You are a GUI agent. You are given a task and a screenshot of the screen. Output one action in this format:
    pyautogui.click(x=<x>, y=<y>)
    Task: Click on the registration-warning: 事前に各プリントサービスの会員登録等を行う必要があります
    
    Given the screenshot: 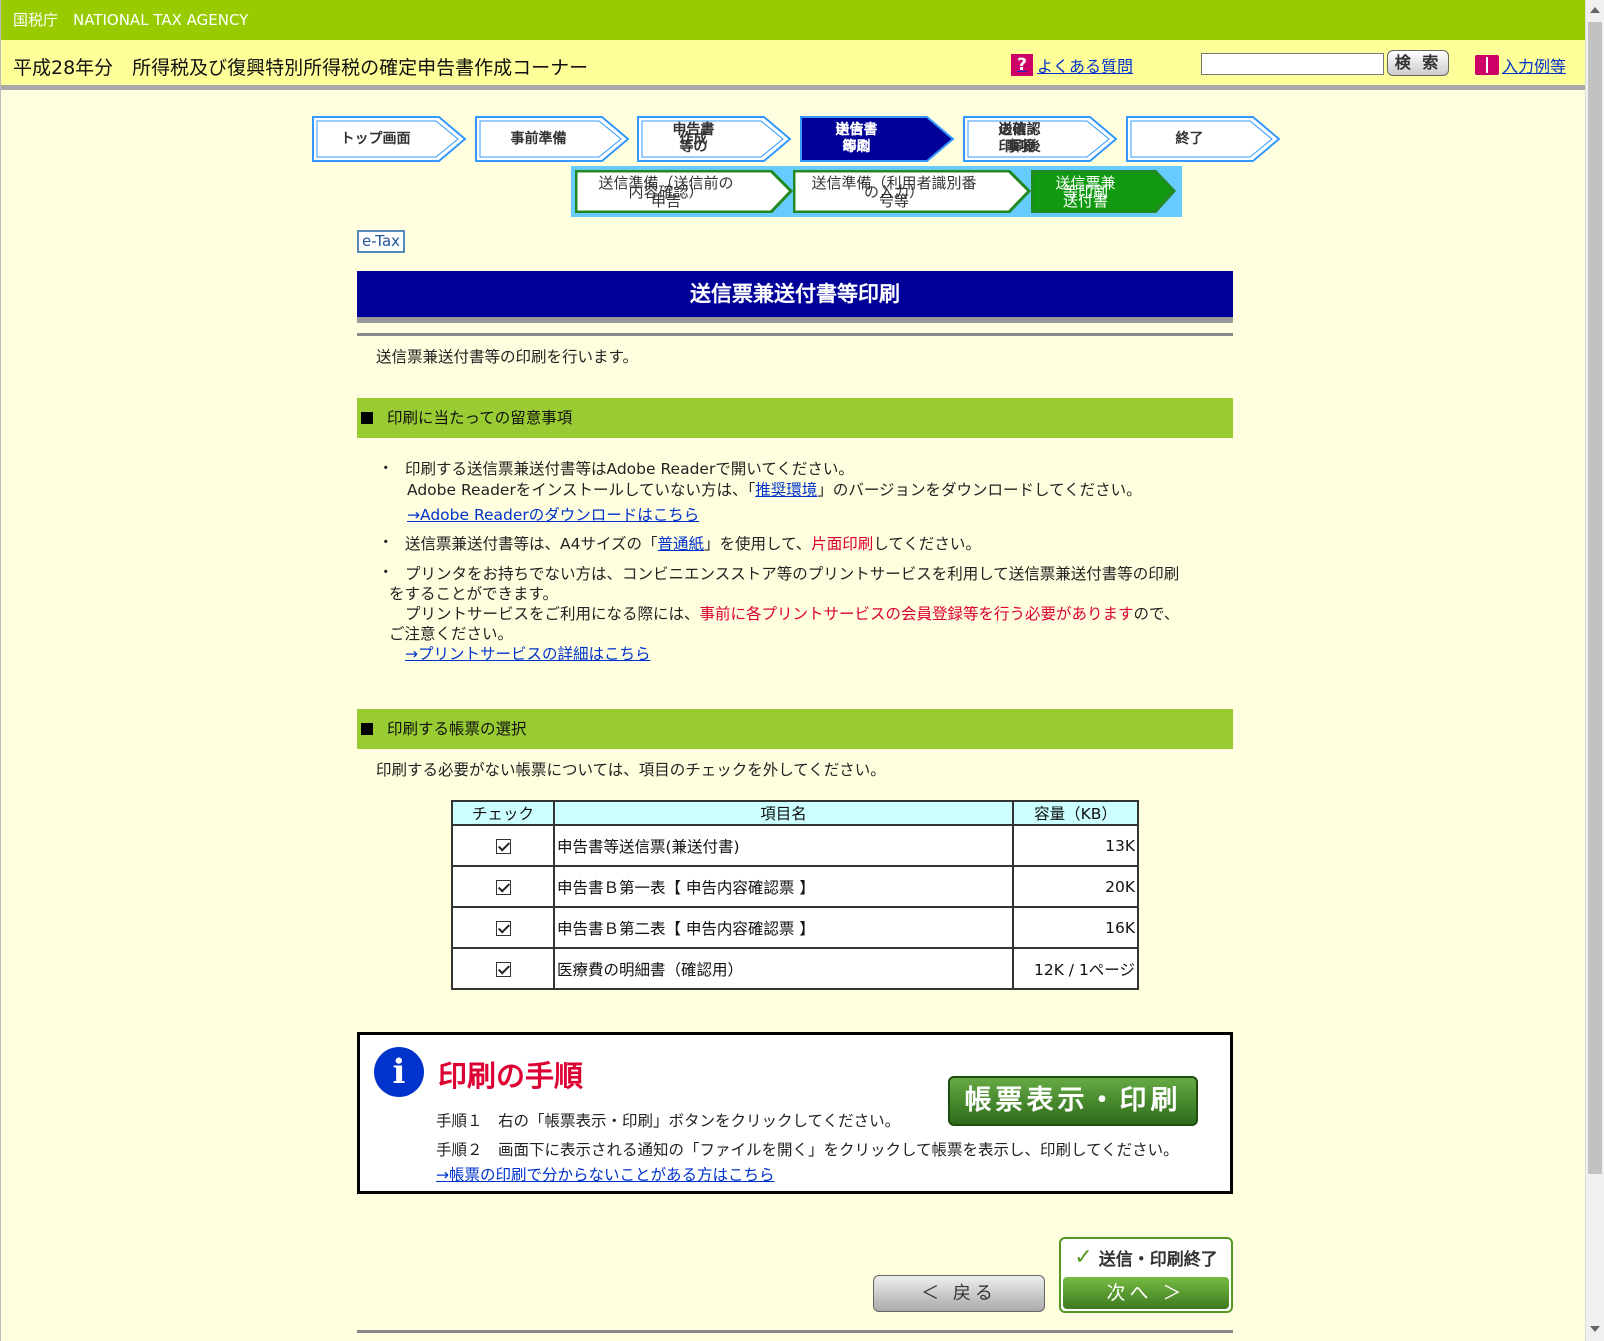 What is the action you would take?
    pyautogui.click(x=916, y=614)
    